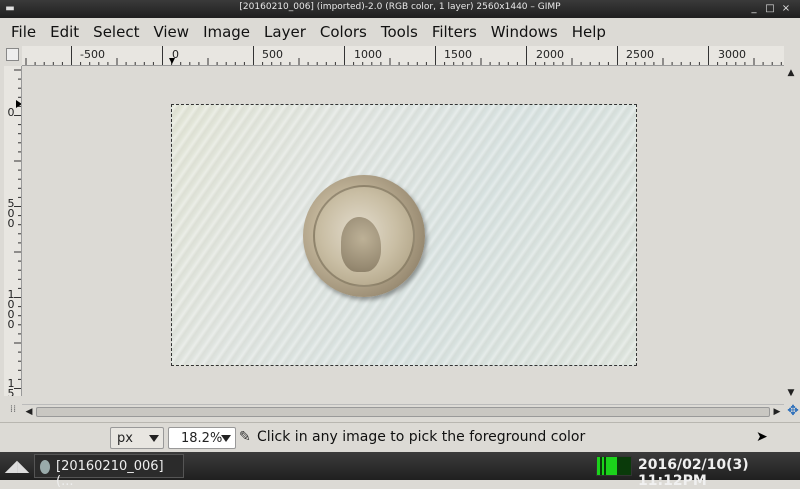 This screenshot has height=489, width=800. What do you see at coordinates (137, 438) in the screenshot?
I see `unit-selector: px` at bounding box center [137, 438].